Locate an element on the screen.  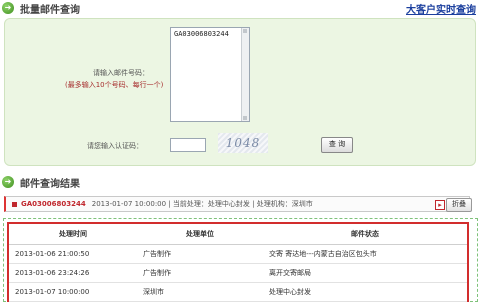
captcha-text: 1048 is located at coordinates (243, 143).